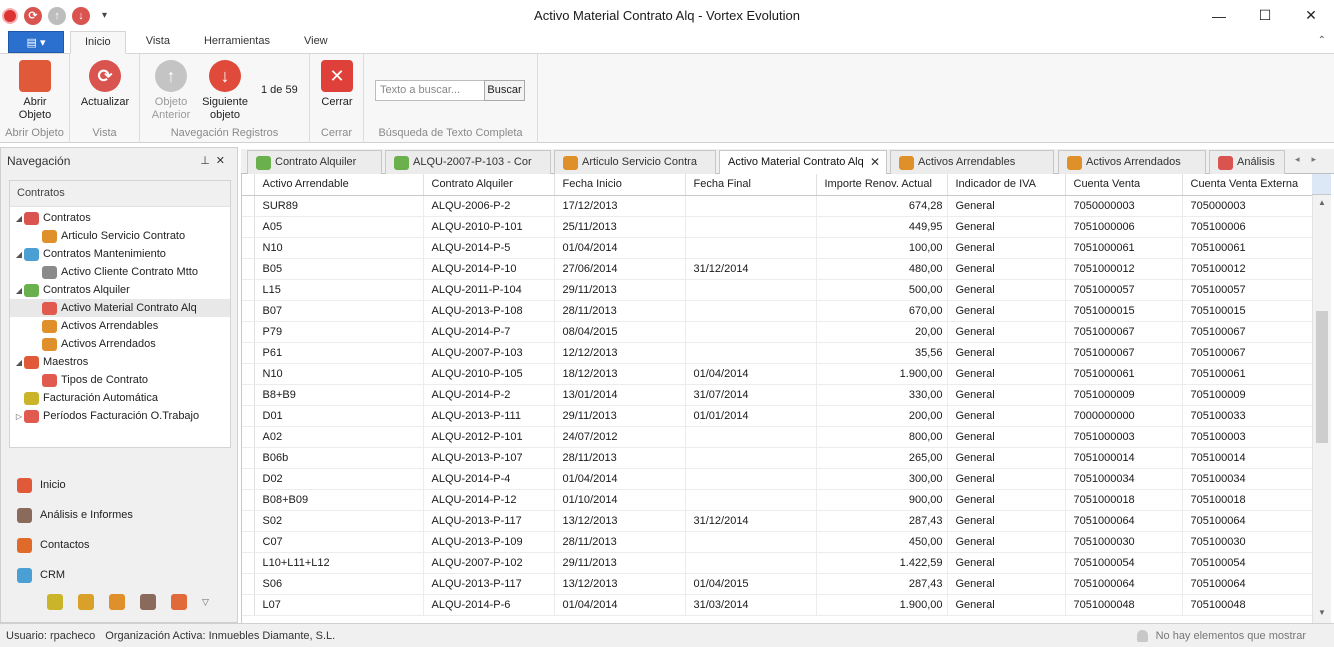 Image resolution: width=1334 pixels, height=647 pixels. Describe the element at coordinates (1124, 269) in the screenshot. I see `table-cell: 7051000012` at that location.